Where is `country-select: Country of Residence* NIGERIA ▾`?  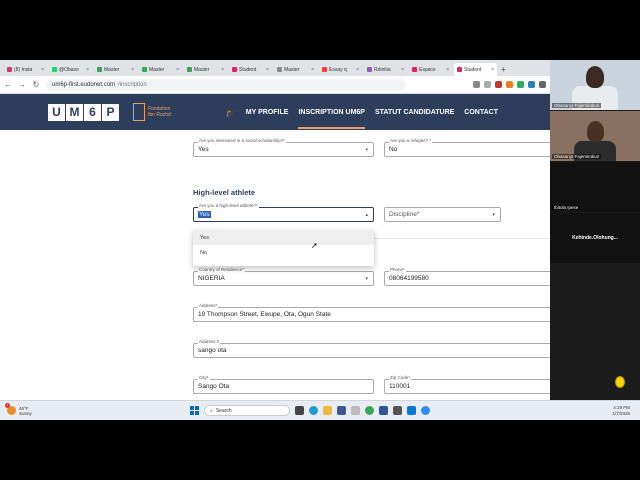
country-select: Country of Residence* NIGERIA ▾ is located at coordinates (283, 276).